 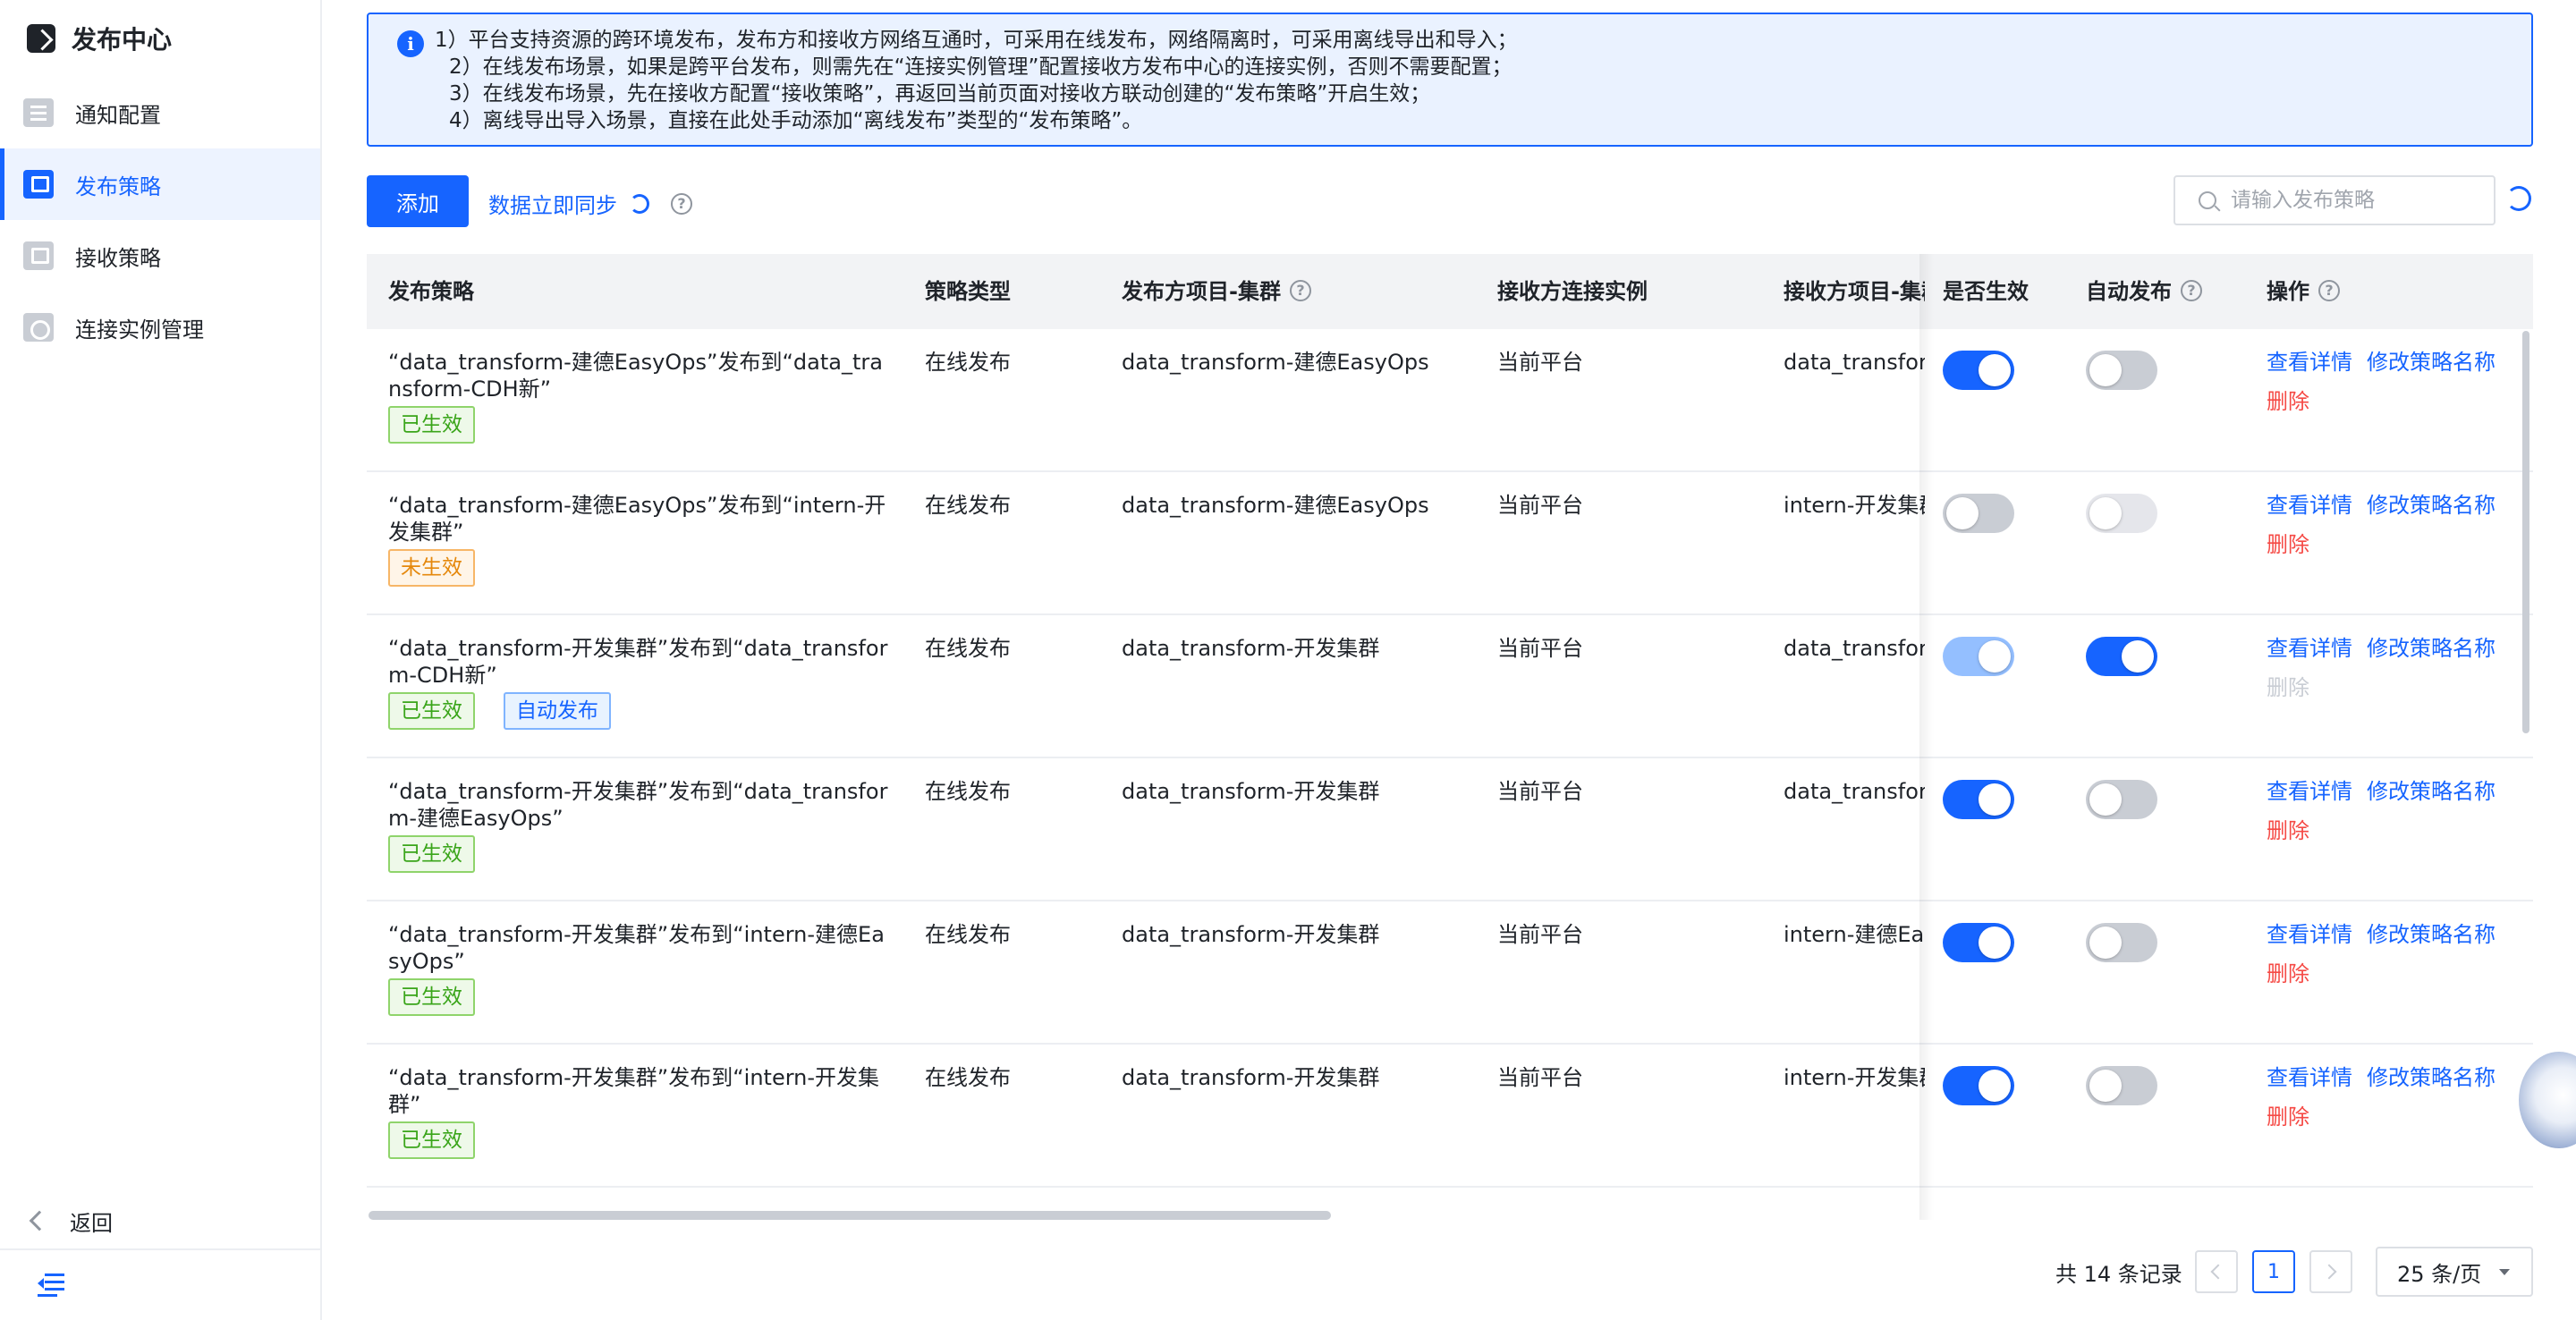 What do you see at coordinates (2518, 198) in the screenshot?
I see `reload-table-icon` at bounding box center [2518, 198].